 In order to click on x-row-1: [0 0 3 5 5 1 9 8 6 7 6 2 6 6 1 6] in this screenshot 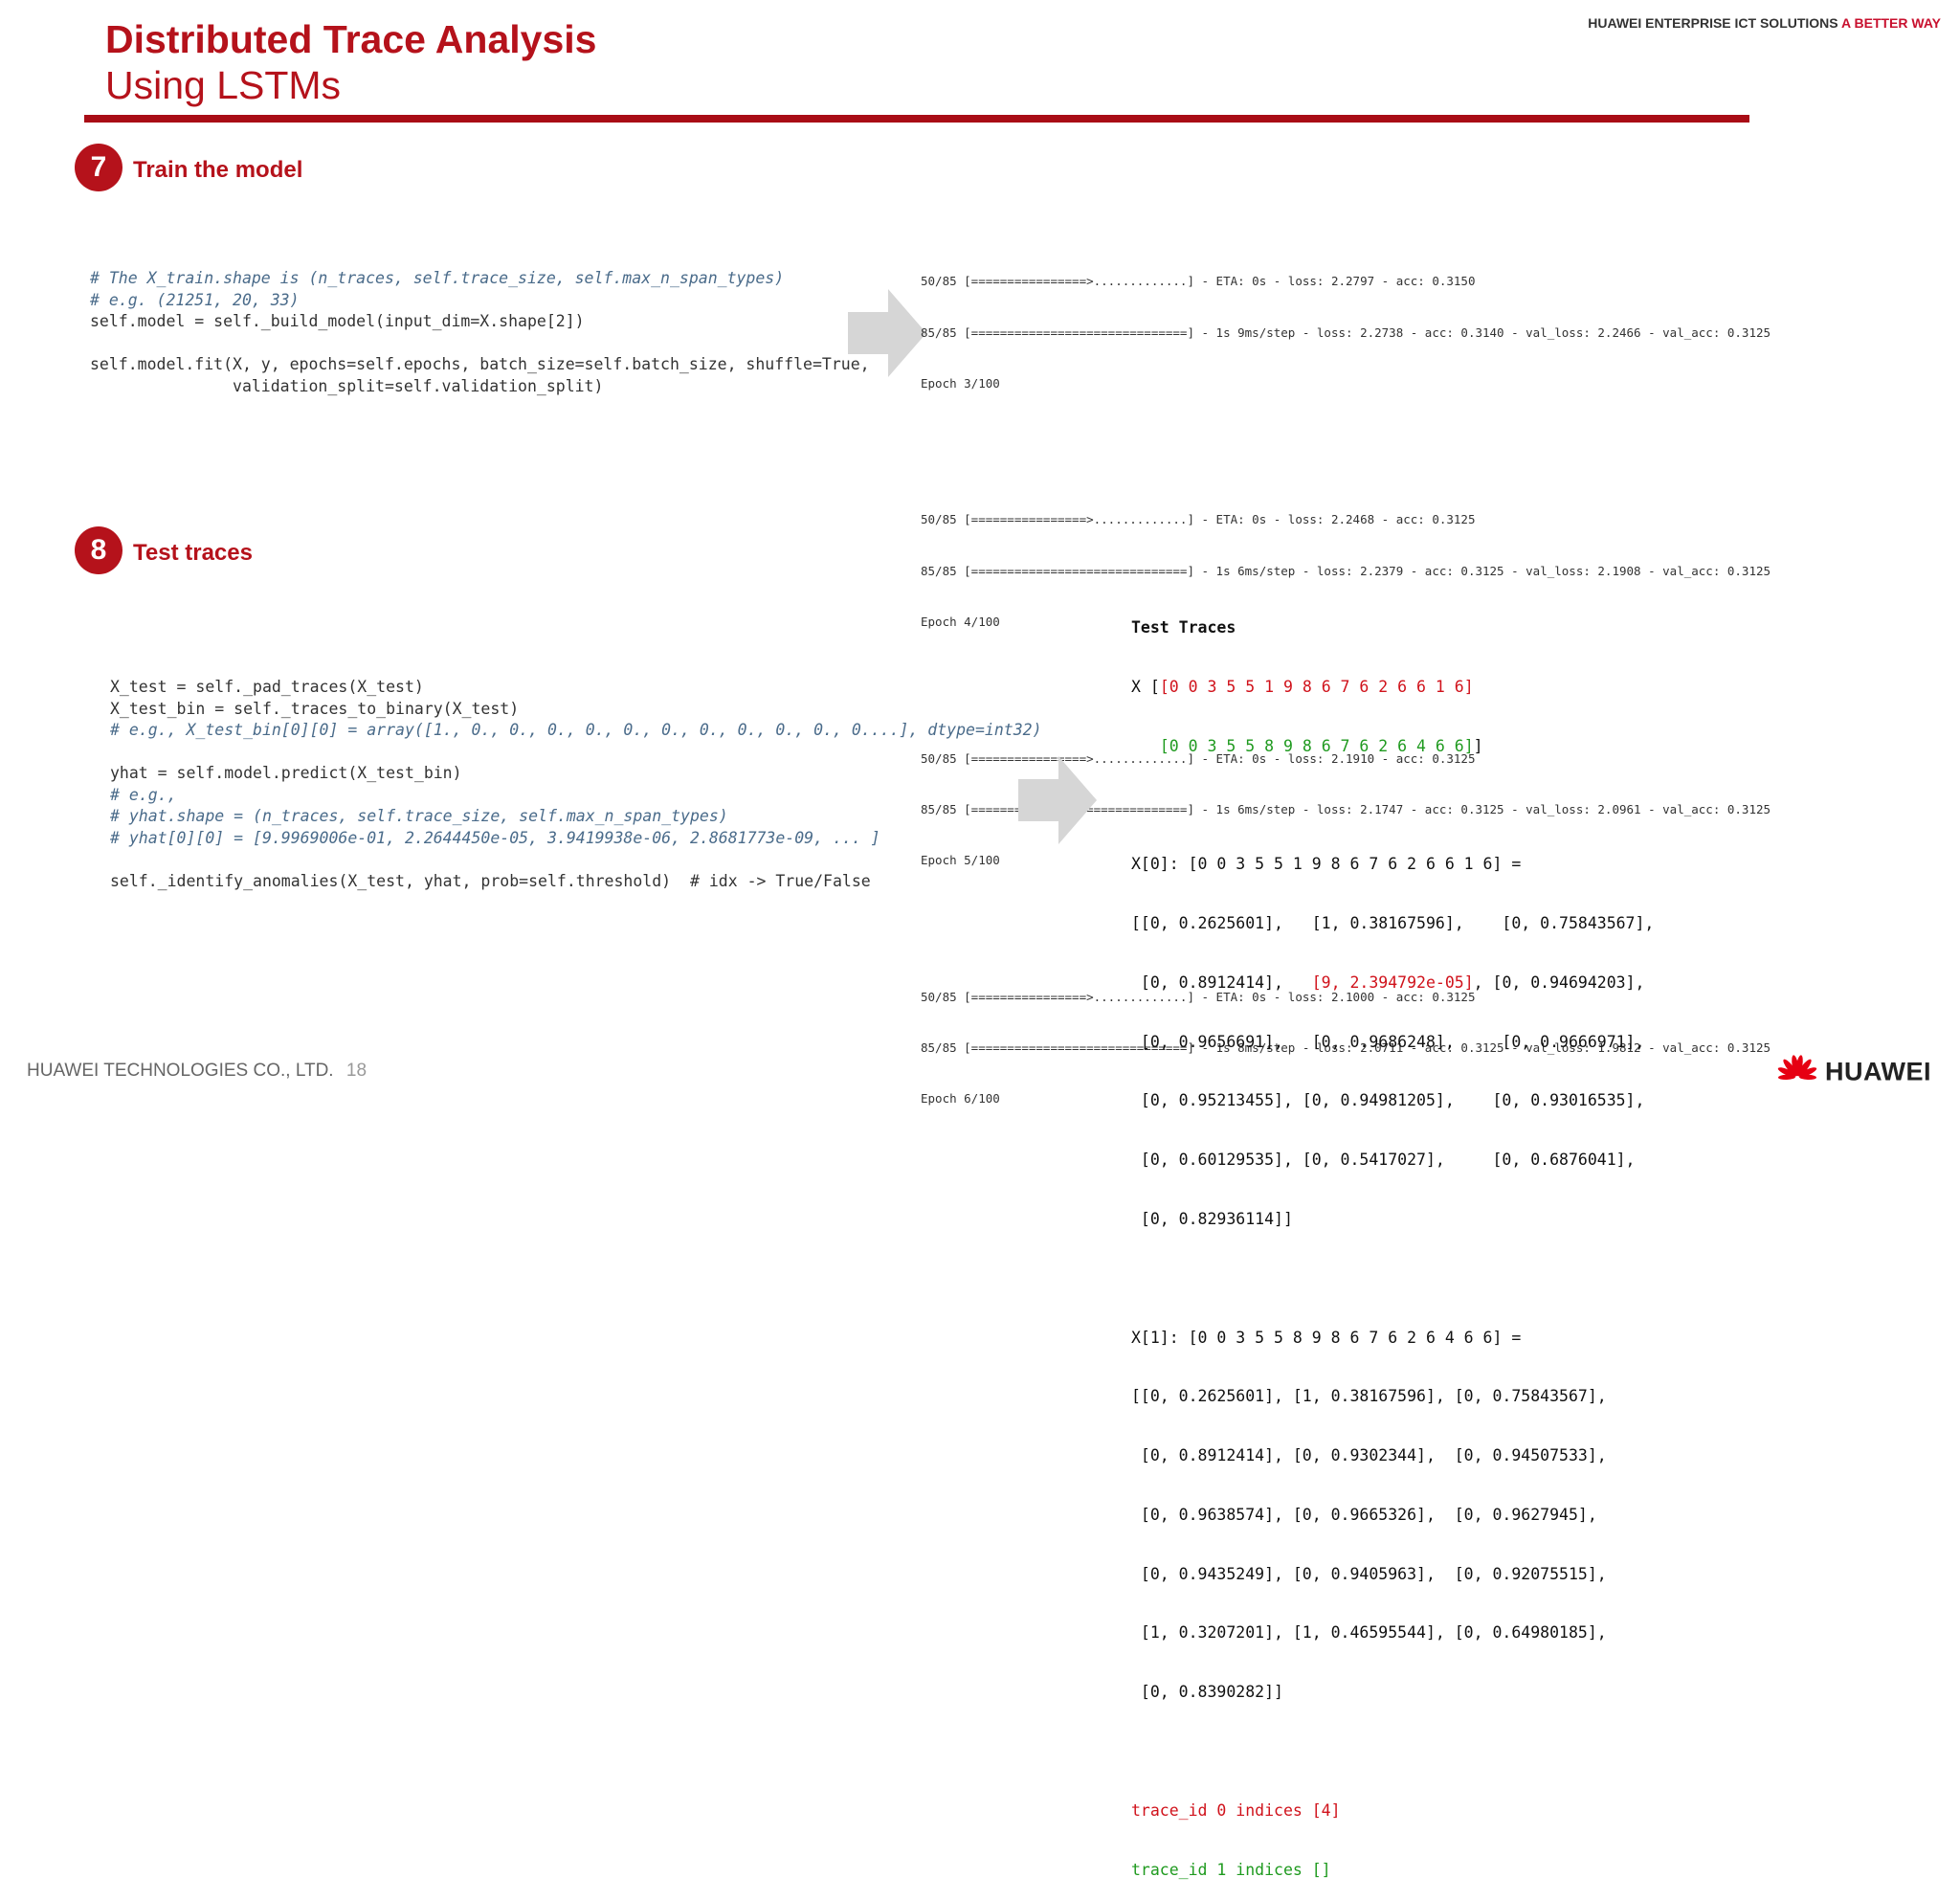, I will do `click(1317, 686)`.